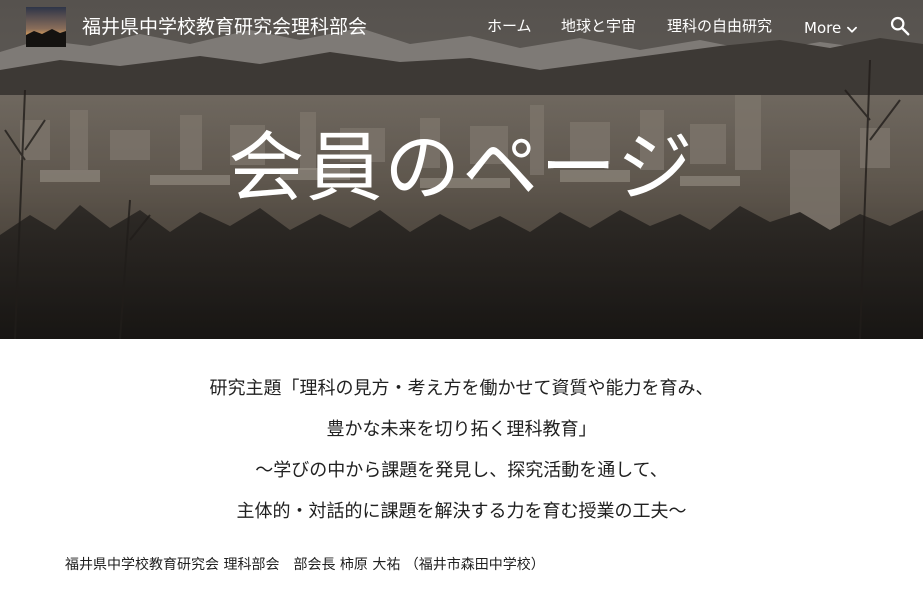  I want to click on nav-item-science-free-research: 理科の自由研究, so click(719, 26).